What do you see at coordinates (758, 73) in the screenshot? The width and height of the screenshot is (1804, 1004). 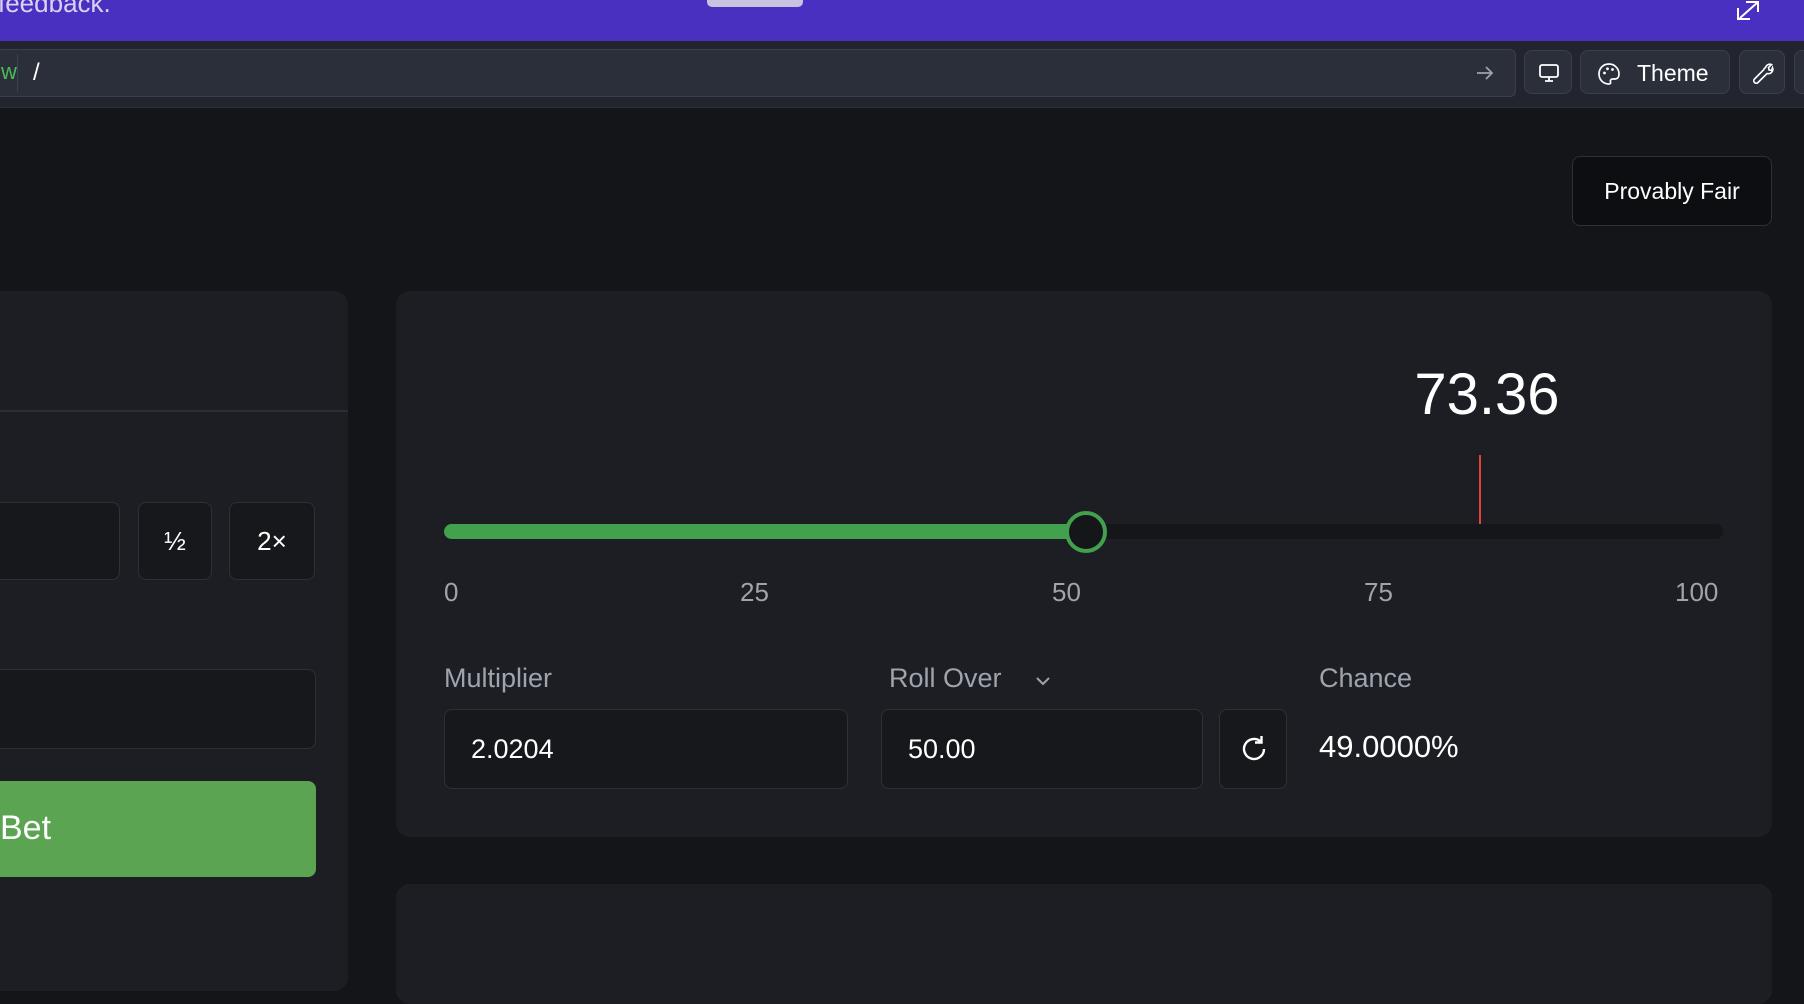 I see `url-bar: w /` at bounding box center [758, 73].